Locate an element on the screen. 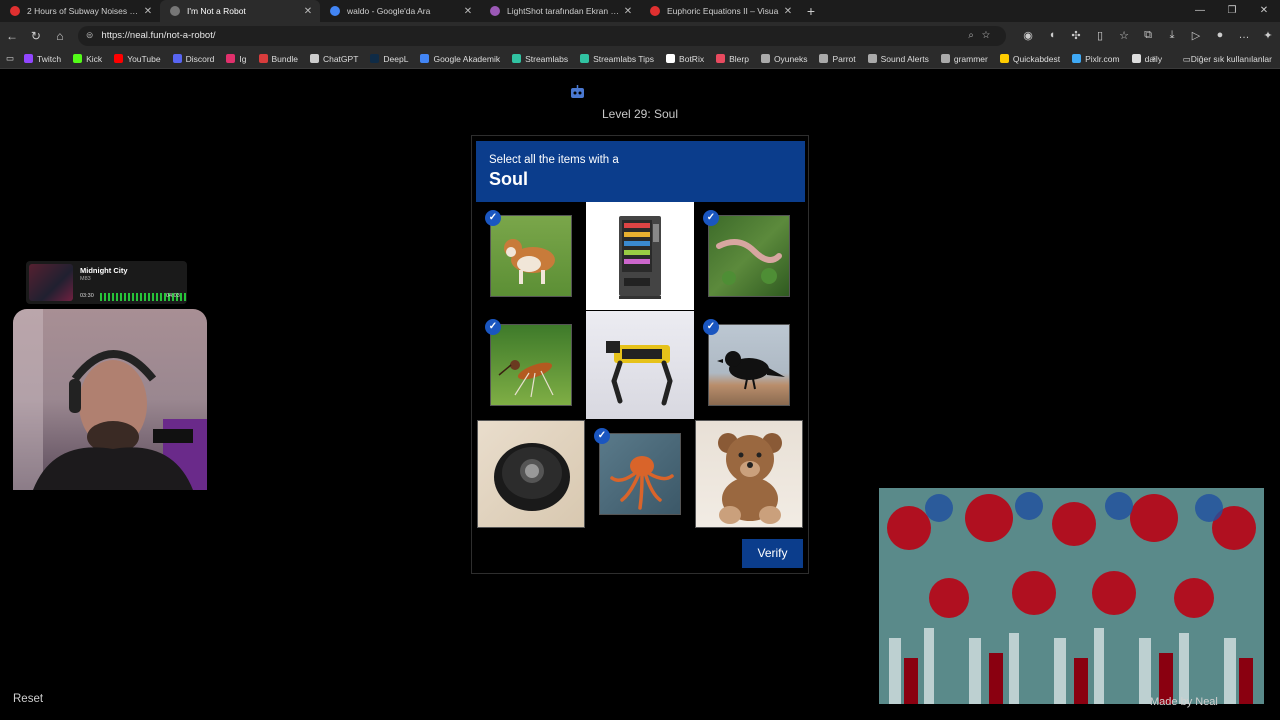 The height and width of the screenshot is (720, 1280). audio-icon: ◖ is located at coordinates (1052, 35).